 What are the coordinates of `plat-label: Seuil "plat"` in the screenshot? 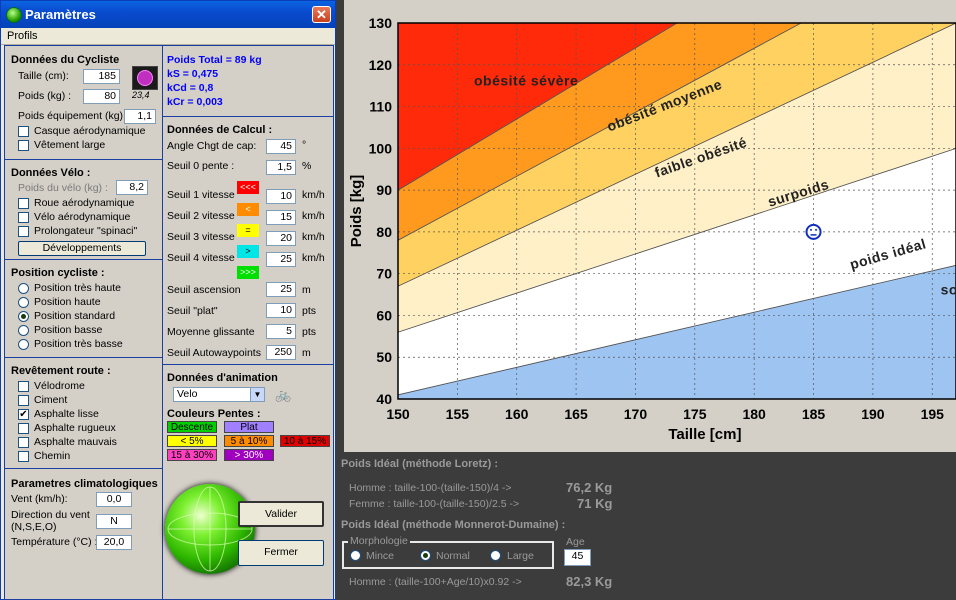 It's located at (192, 311).